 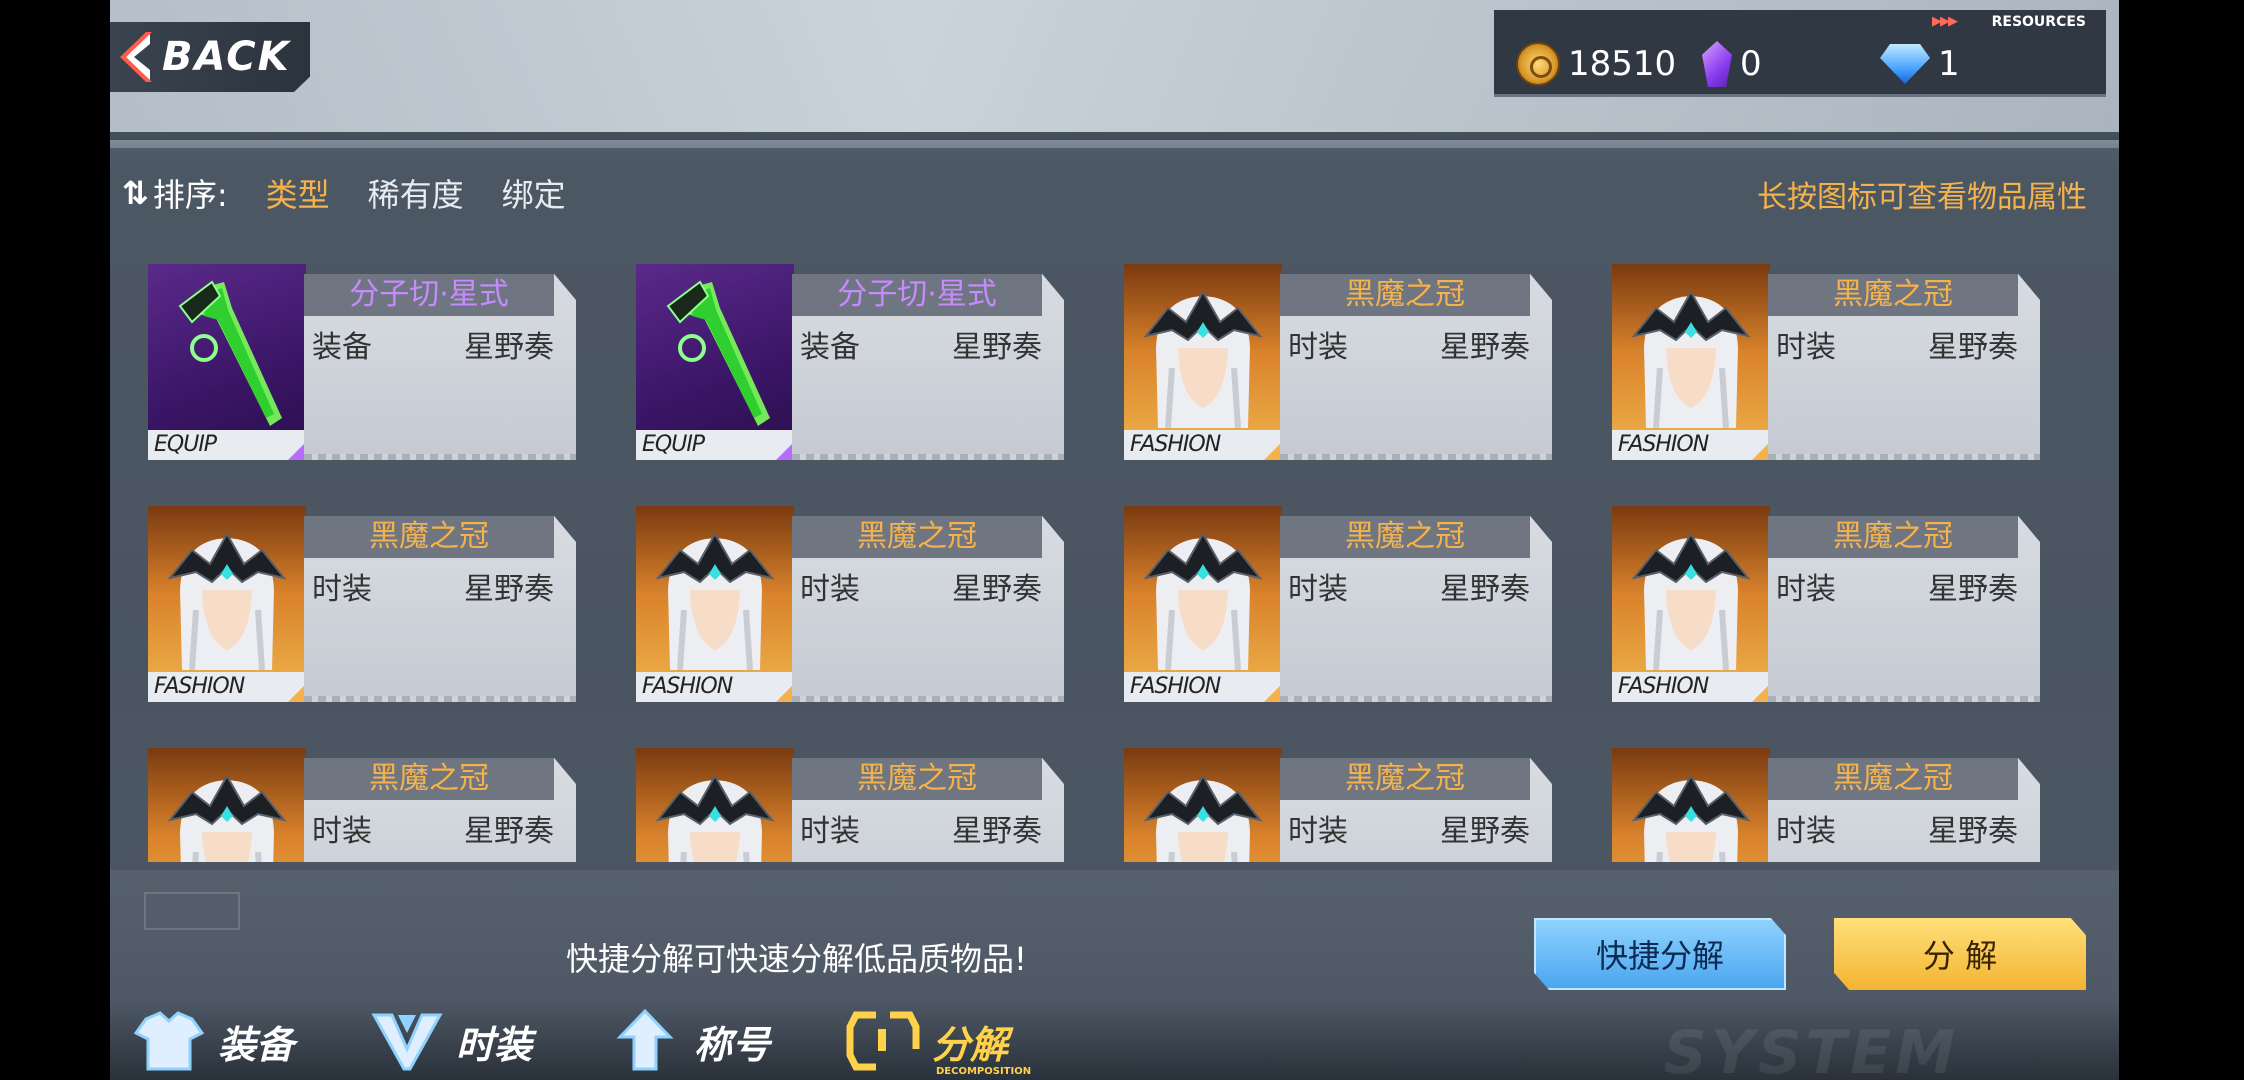 I want to click on back-arrow-icon, so click(x=136, y=57).